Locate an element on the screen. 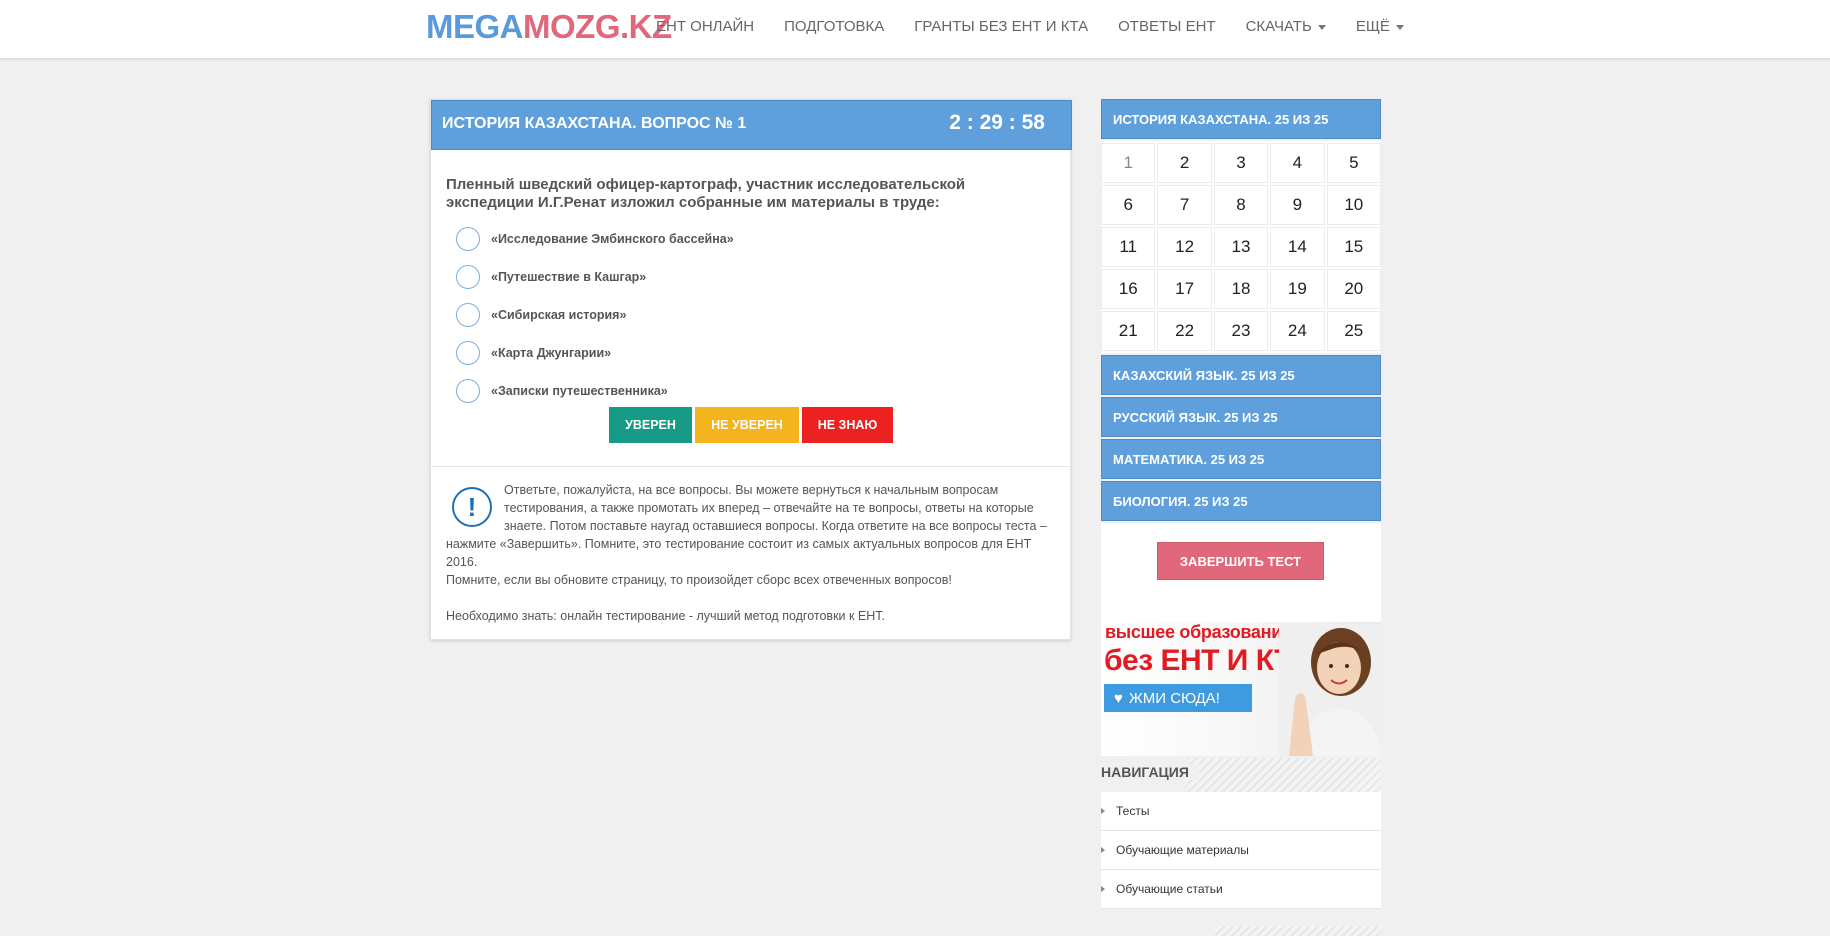 Image resolution: width=1830 pixels, height=936 pixels. question-number-11: 11 is located at coordinates (1128, 247).